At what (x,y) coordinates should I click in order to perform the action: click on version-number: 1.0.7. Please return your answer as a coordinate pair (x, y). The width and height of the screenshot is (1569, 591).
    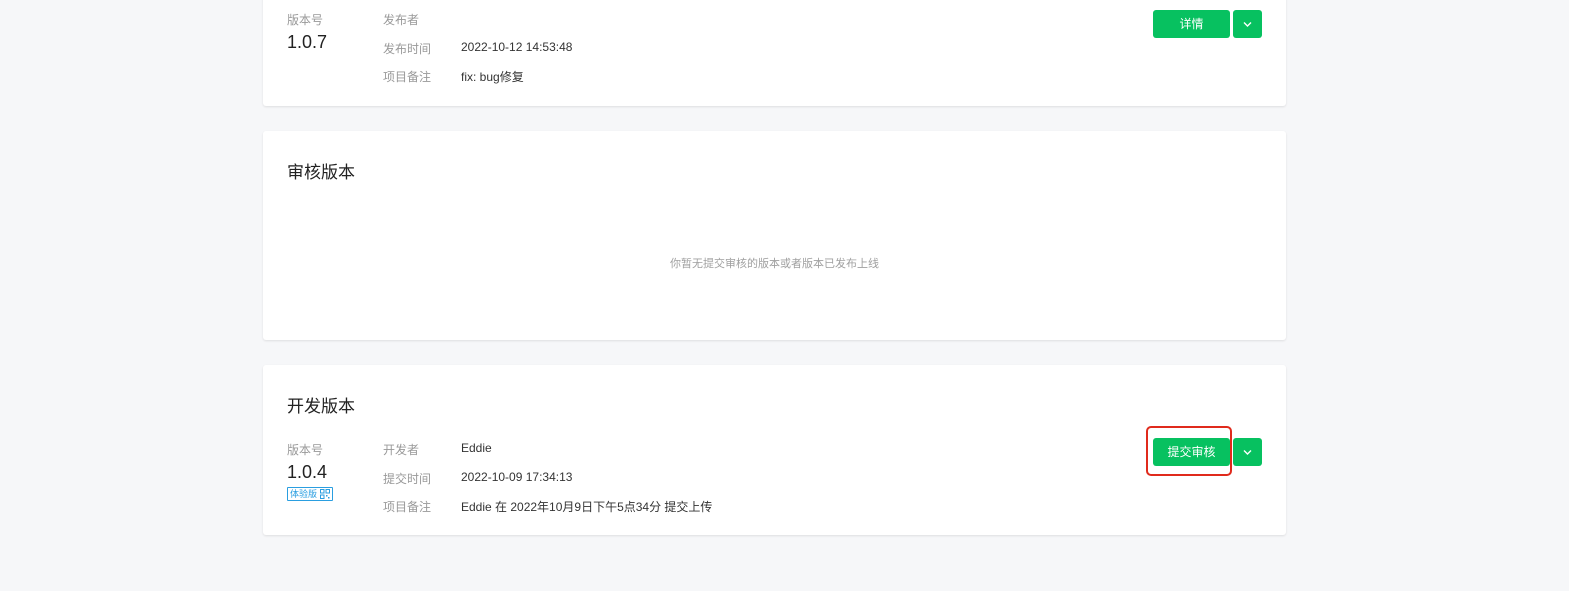
    Looking at the image, I should click on (307, 42).